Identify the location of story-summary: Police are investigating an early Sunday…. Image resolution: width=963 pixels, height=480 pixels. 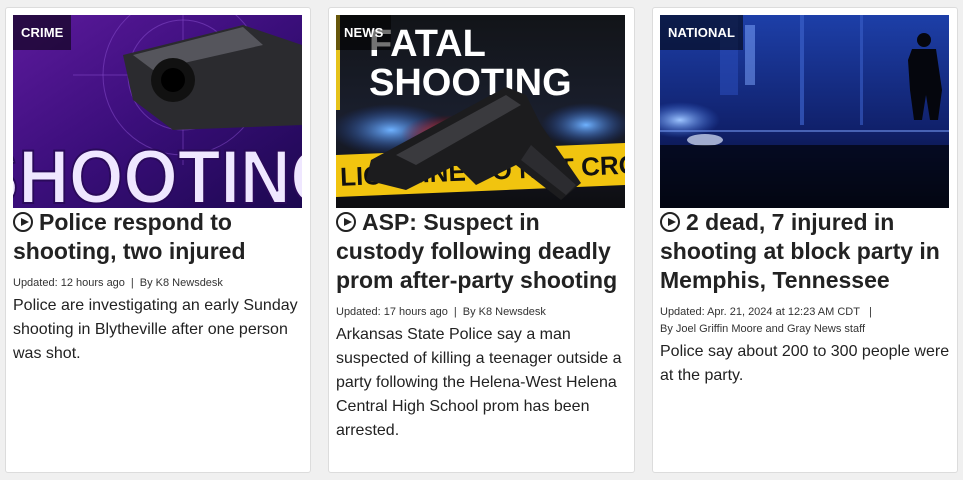
(155, 329).